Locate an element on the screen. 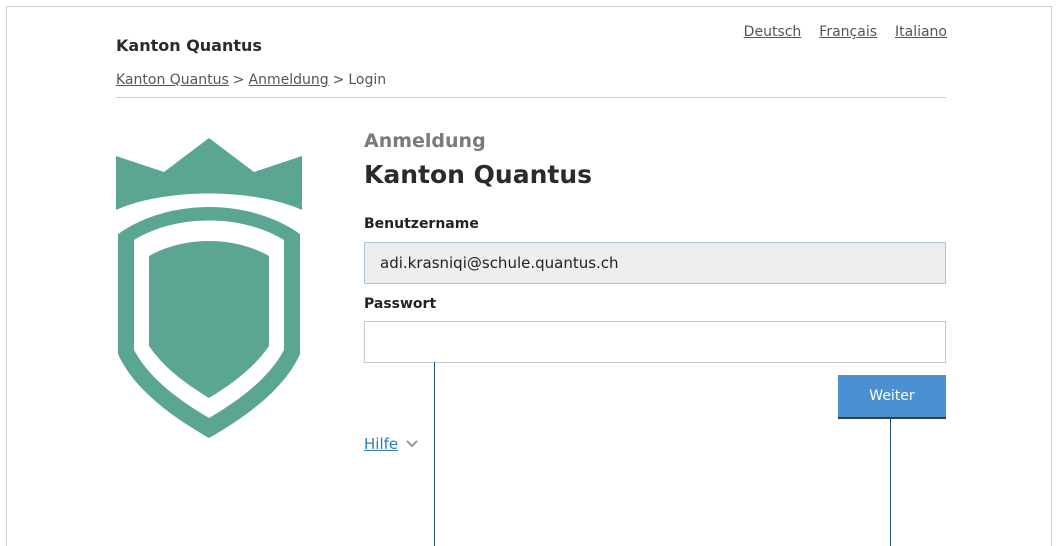 The image size is (1057, 546). shield-crown-logo is located at coordinates (209, 288).